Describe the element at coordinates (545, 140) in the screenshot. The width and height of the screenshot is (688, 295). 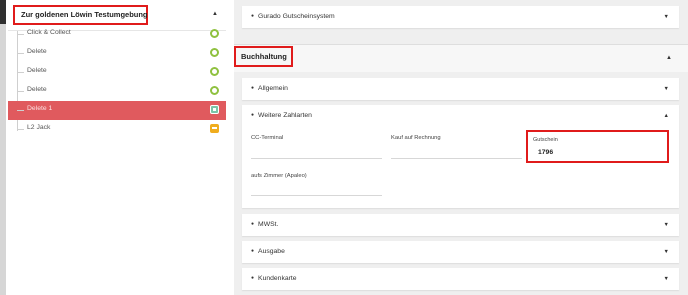
I see `field-label: Gutschein` at that location.